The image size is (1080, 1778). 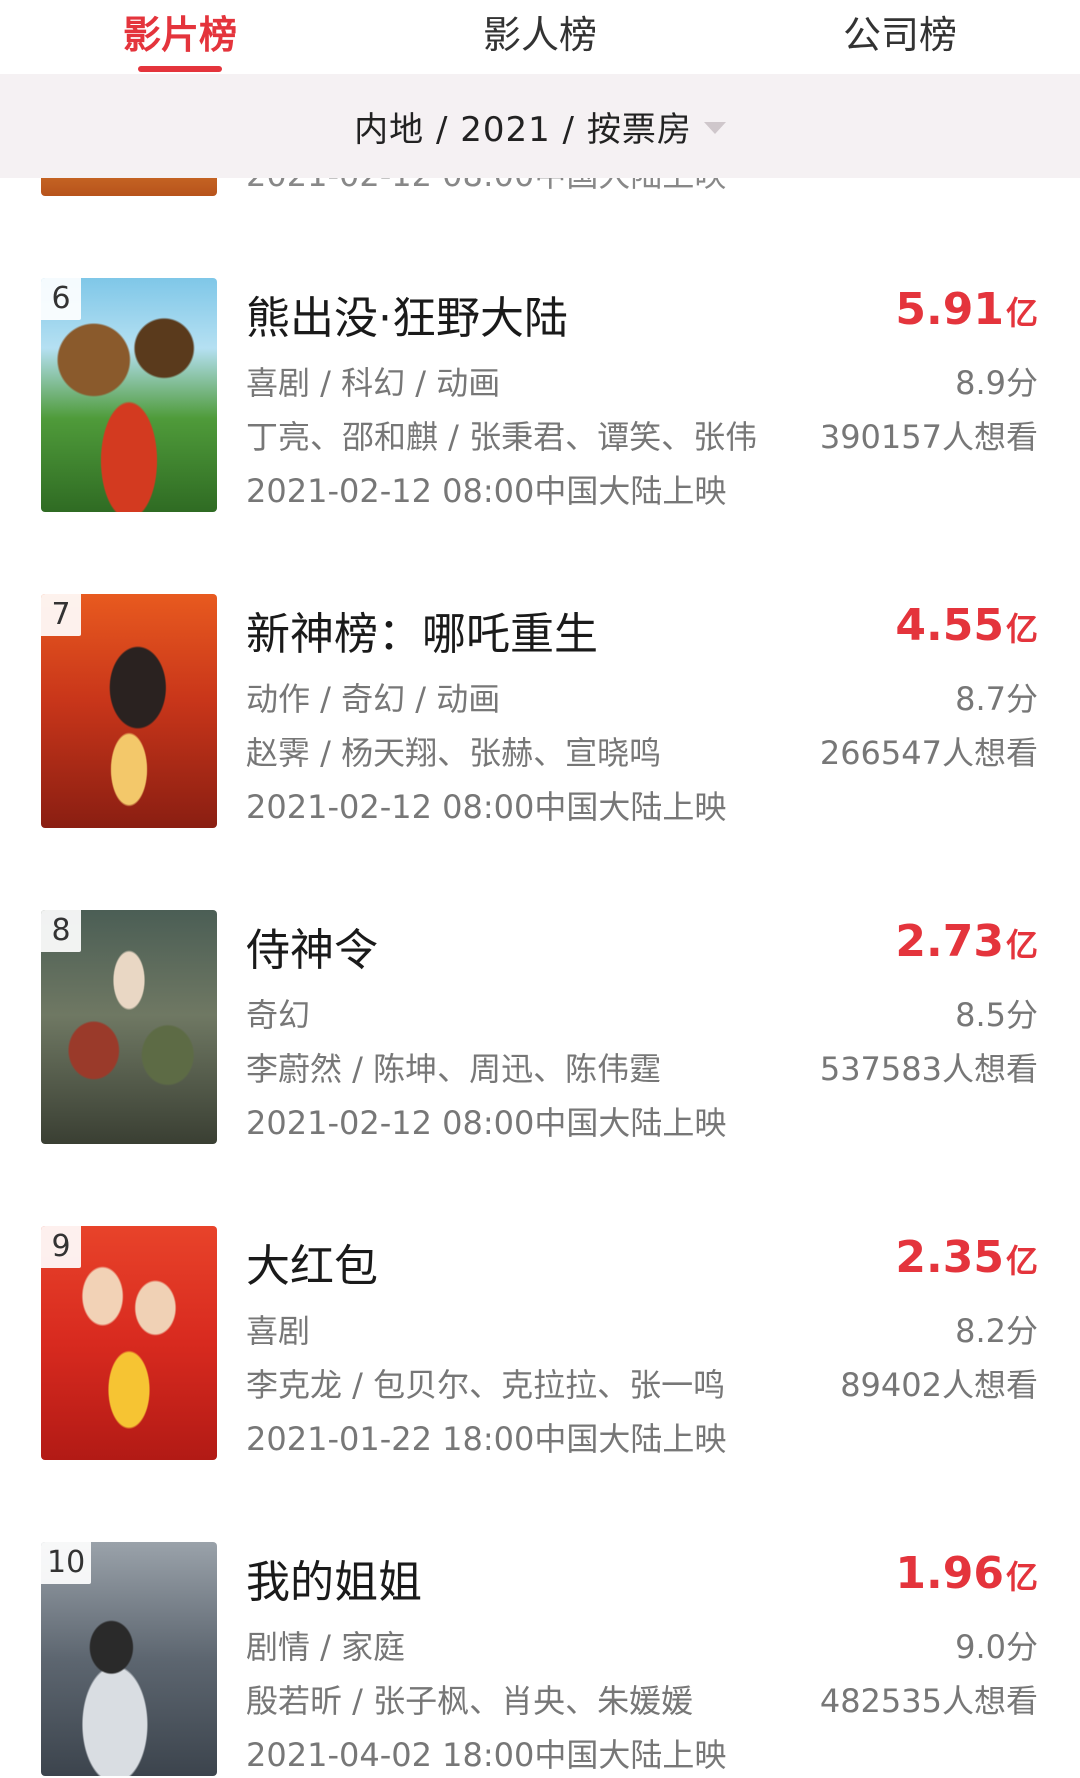 I want to click on box-office-value: 2.73, so click(x=949, y=941).